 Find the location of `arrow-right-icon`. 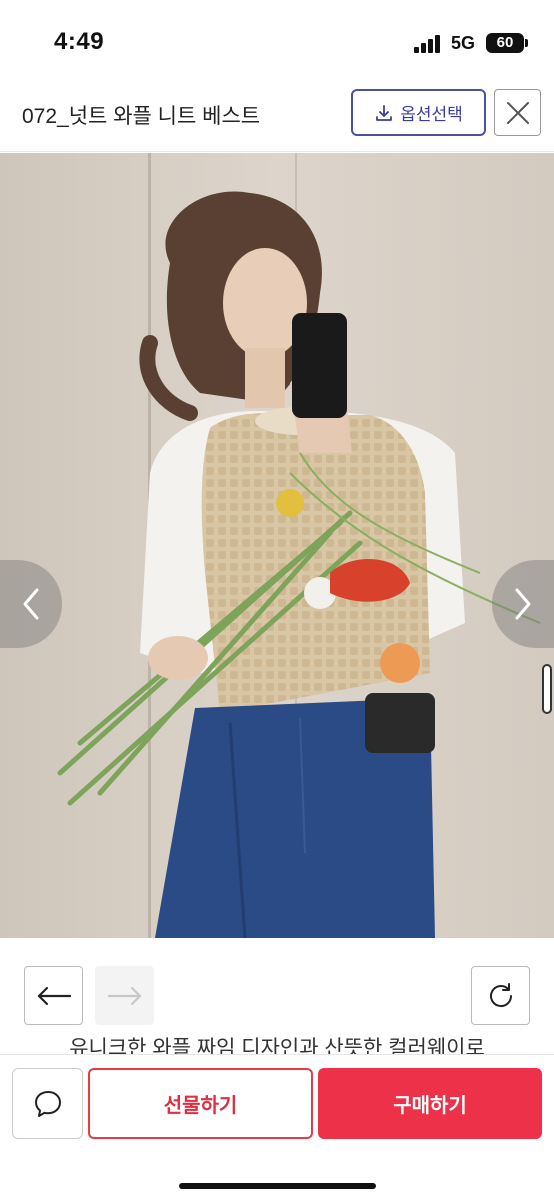

arrow-right-icon is located at coordinates (124, 995).